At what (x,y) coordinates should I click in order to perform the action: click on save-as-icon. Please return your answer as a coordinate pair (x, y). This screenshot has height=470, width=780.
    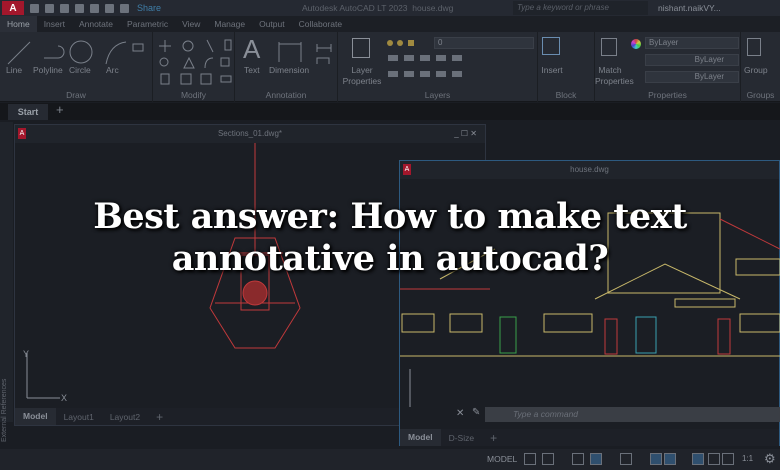
    Looking at the image, I should click on (79, 8).